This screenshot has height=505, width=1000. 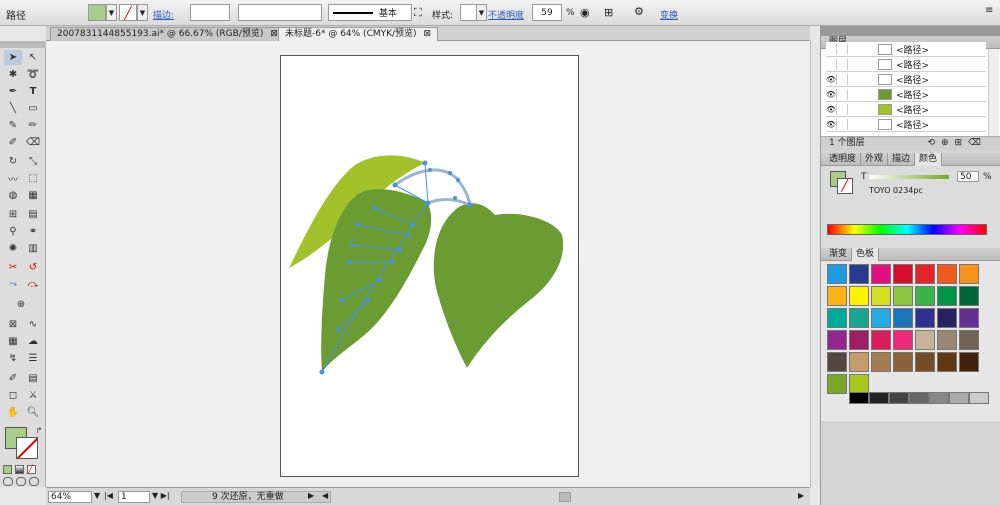 What do you see at coordinates (370, 12) in the screenshot?
I see `brush-definition-field: 基本` at bounding box center [370, 12].